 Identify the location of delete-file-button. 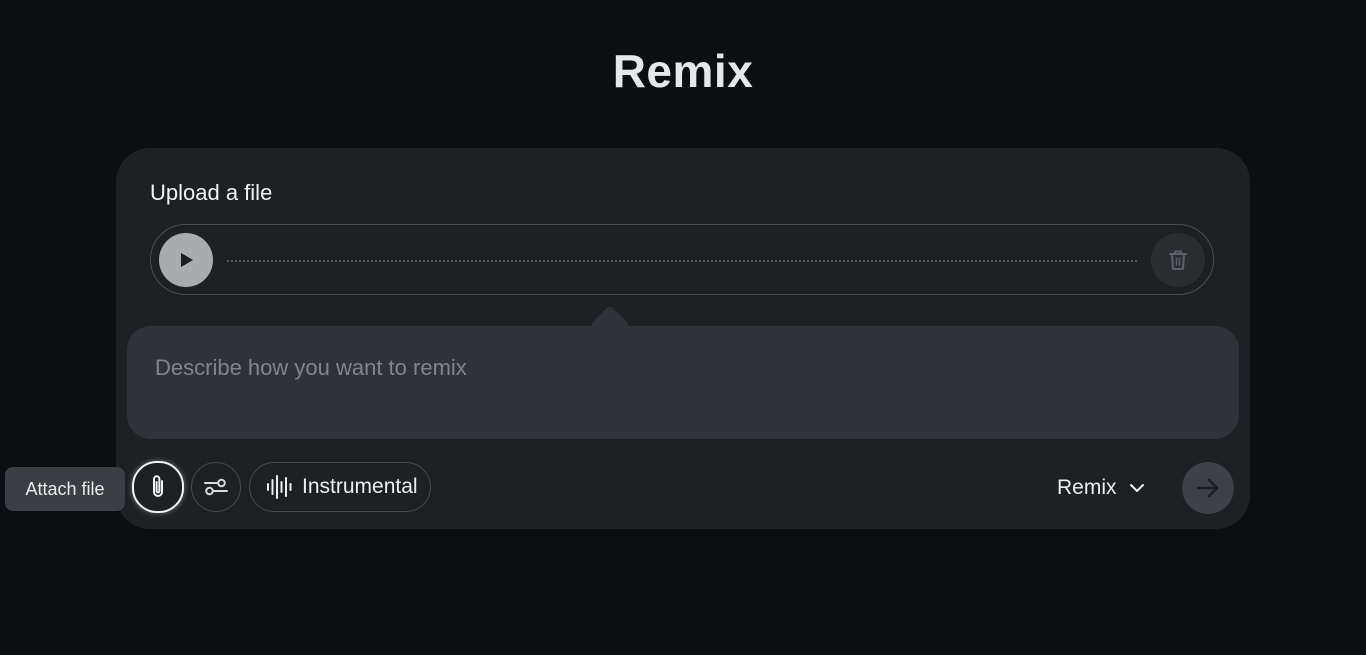
(1178, 260).